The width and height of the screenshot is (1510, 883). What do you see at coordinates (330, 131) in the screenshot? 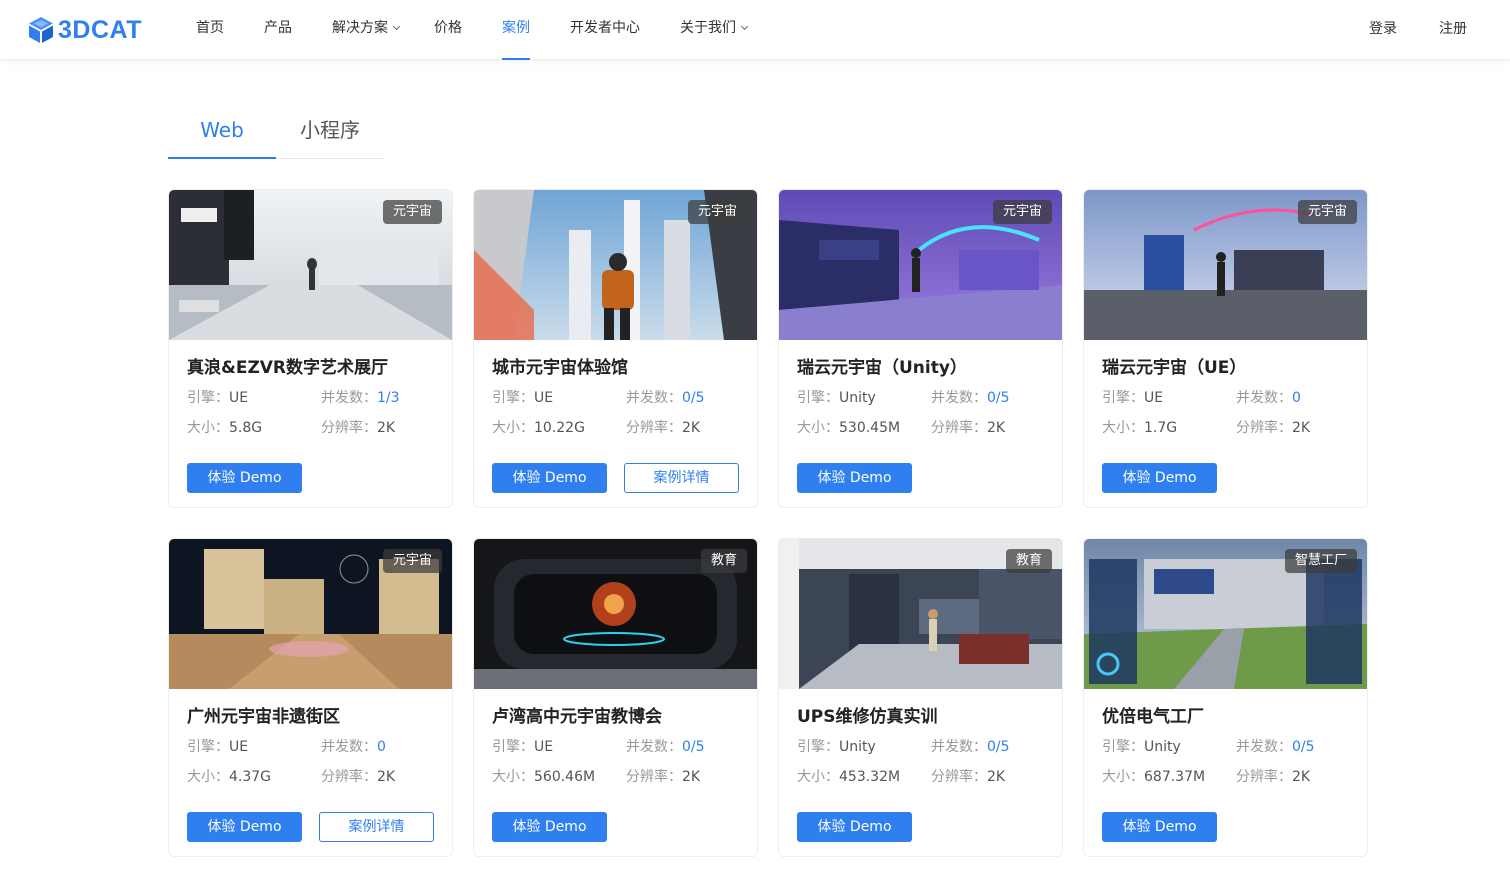
I see `tab-mini-program: 小程序` at bounding box center [330, 131].